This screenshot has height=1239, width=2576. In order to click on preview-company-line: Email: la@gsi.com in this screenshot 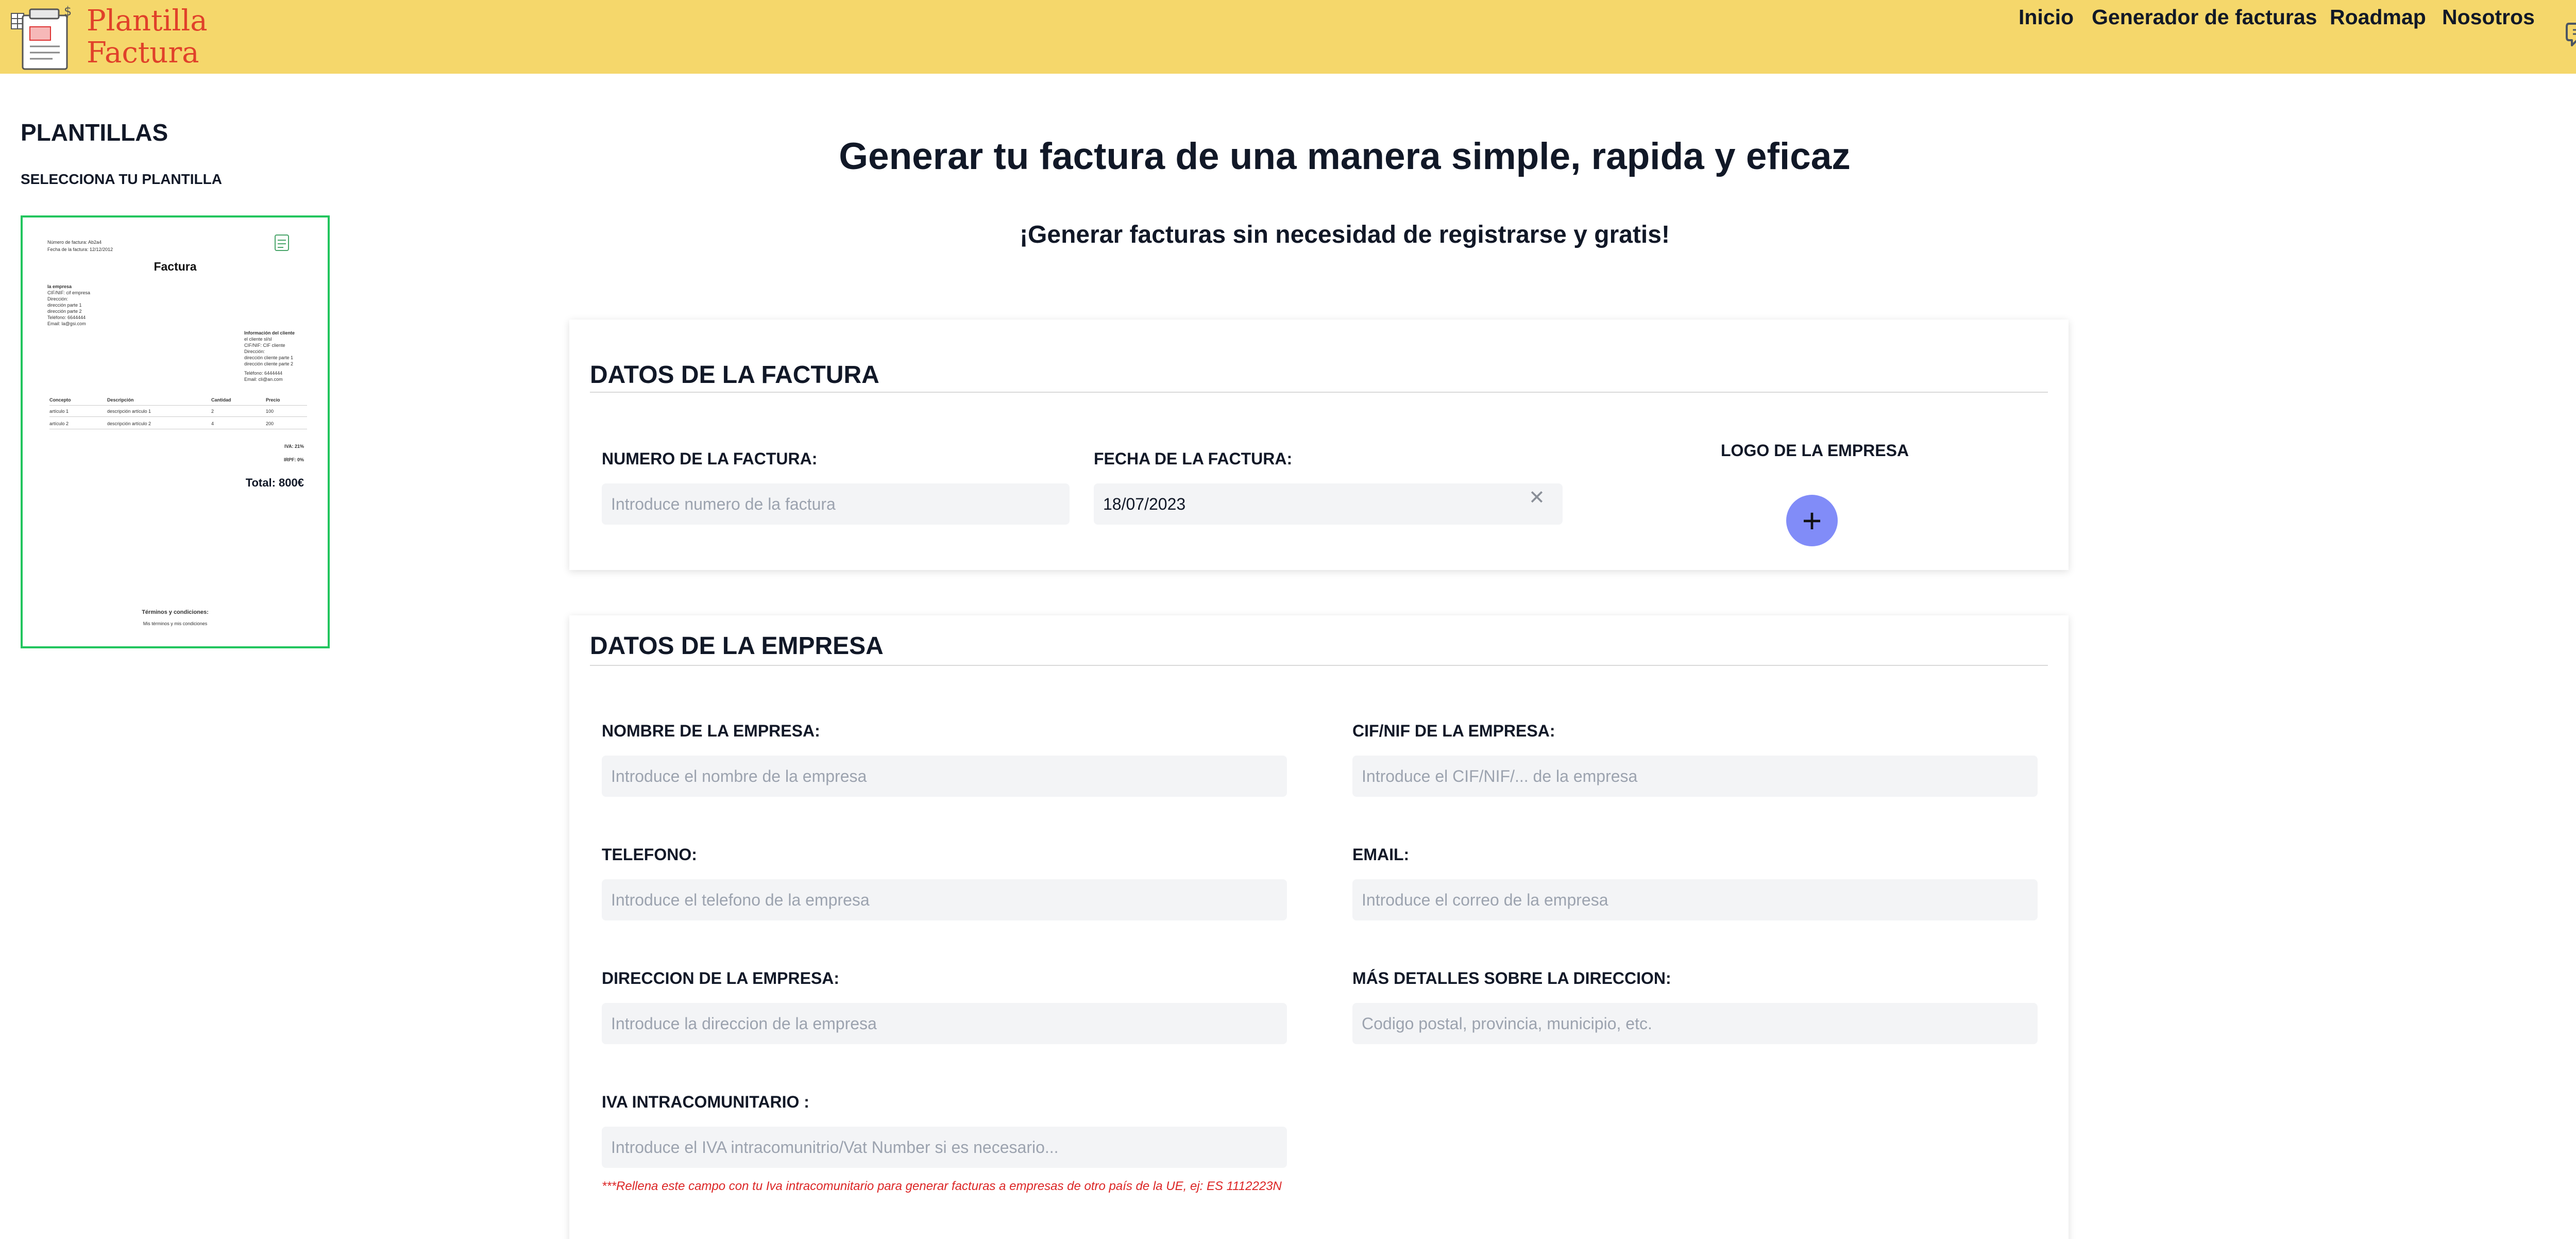, I will do `click(66, 323)`.